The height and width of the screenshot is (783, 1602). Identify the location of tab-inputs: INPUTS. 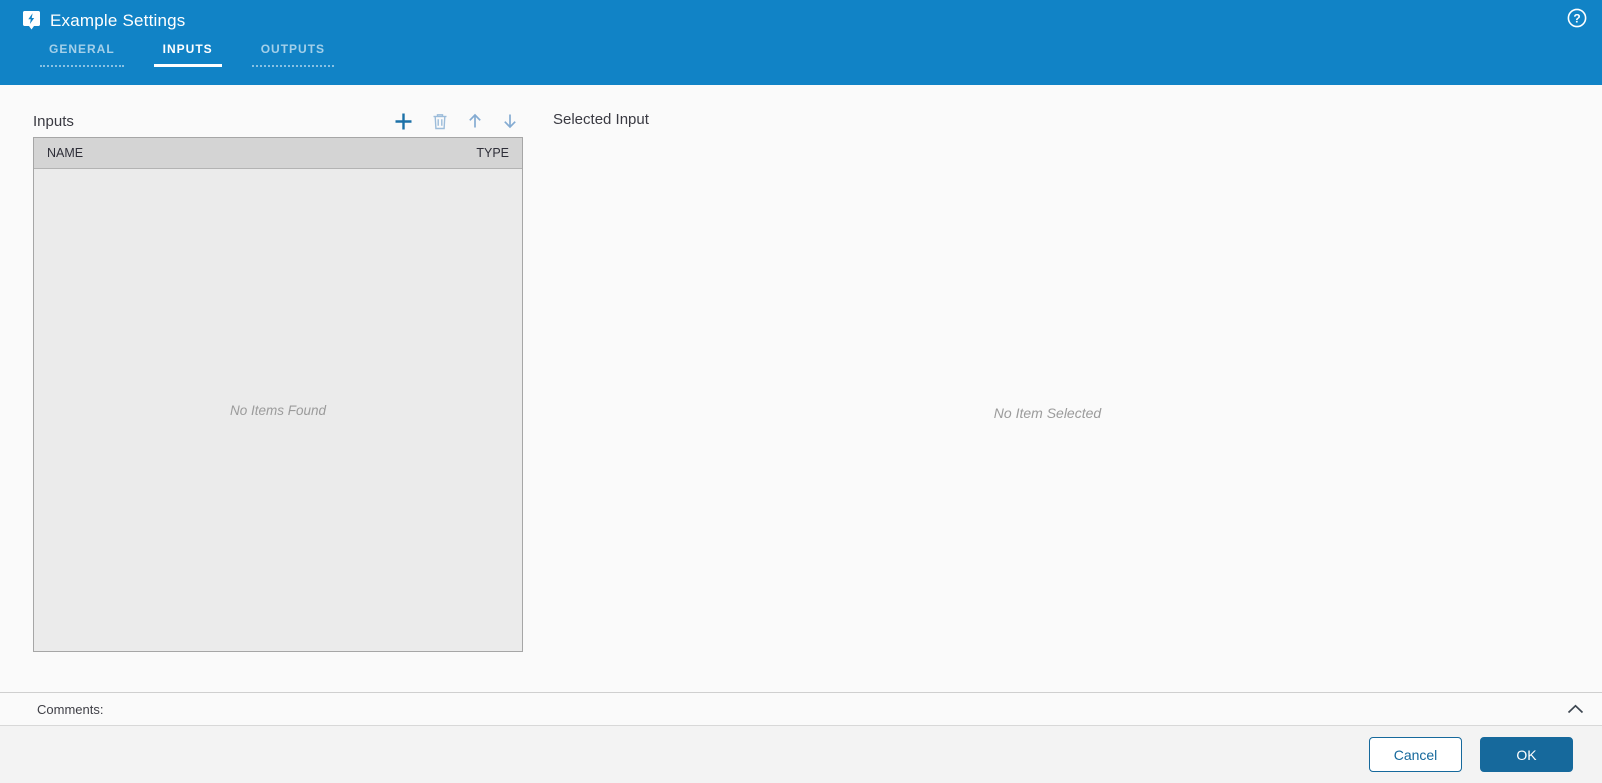
(187, 52).